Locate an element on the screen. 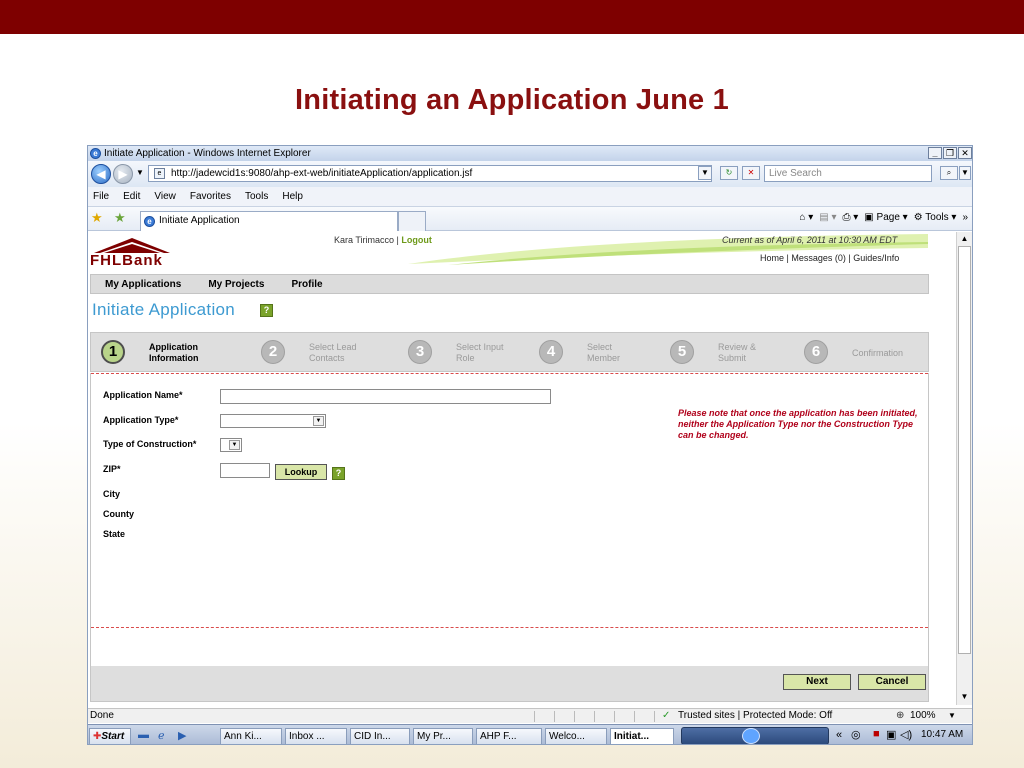  page-menu: ▣ Page ▾ is located at coordinates (885, 217).